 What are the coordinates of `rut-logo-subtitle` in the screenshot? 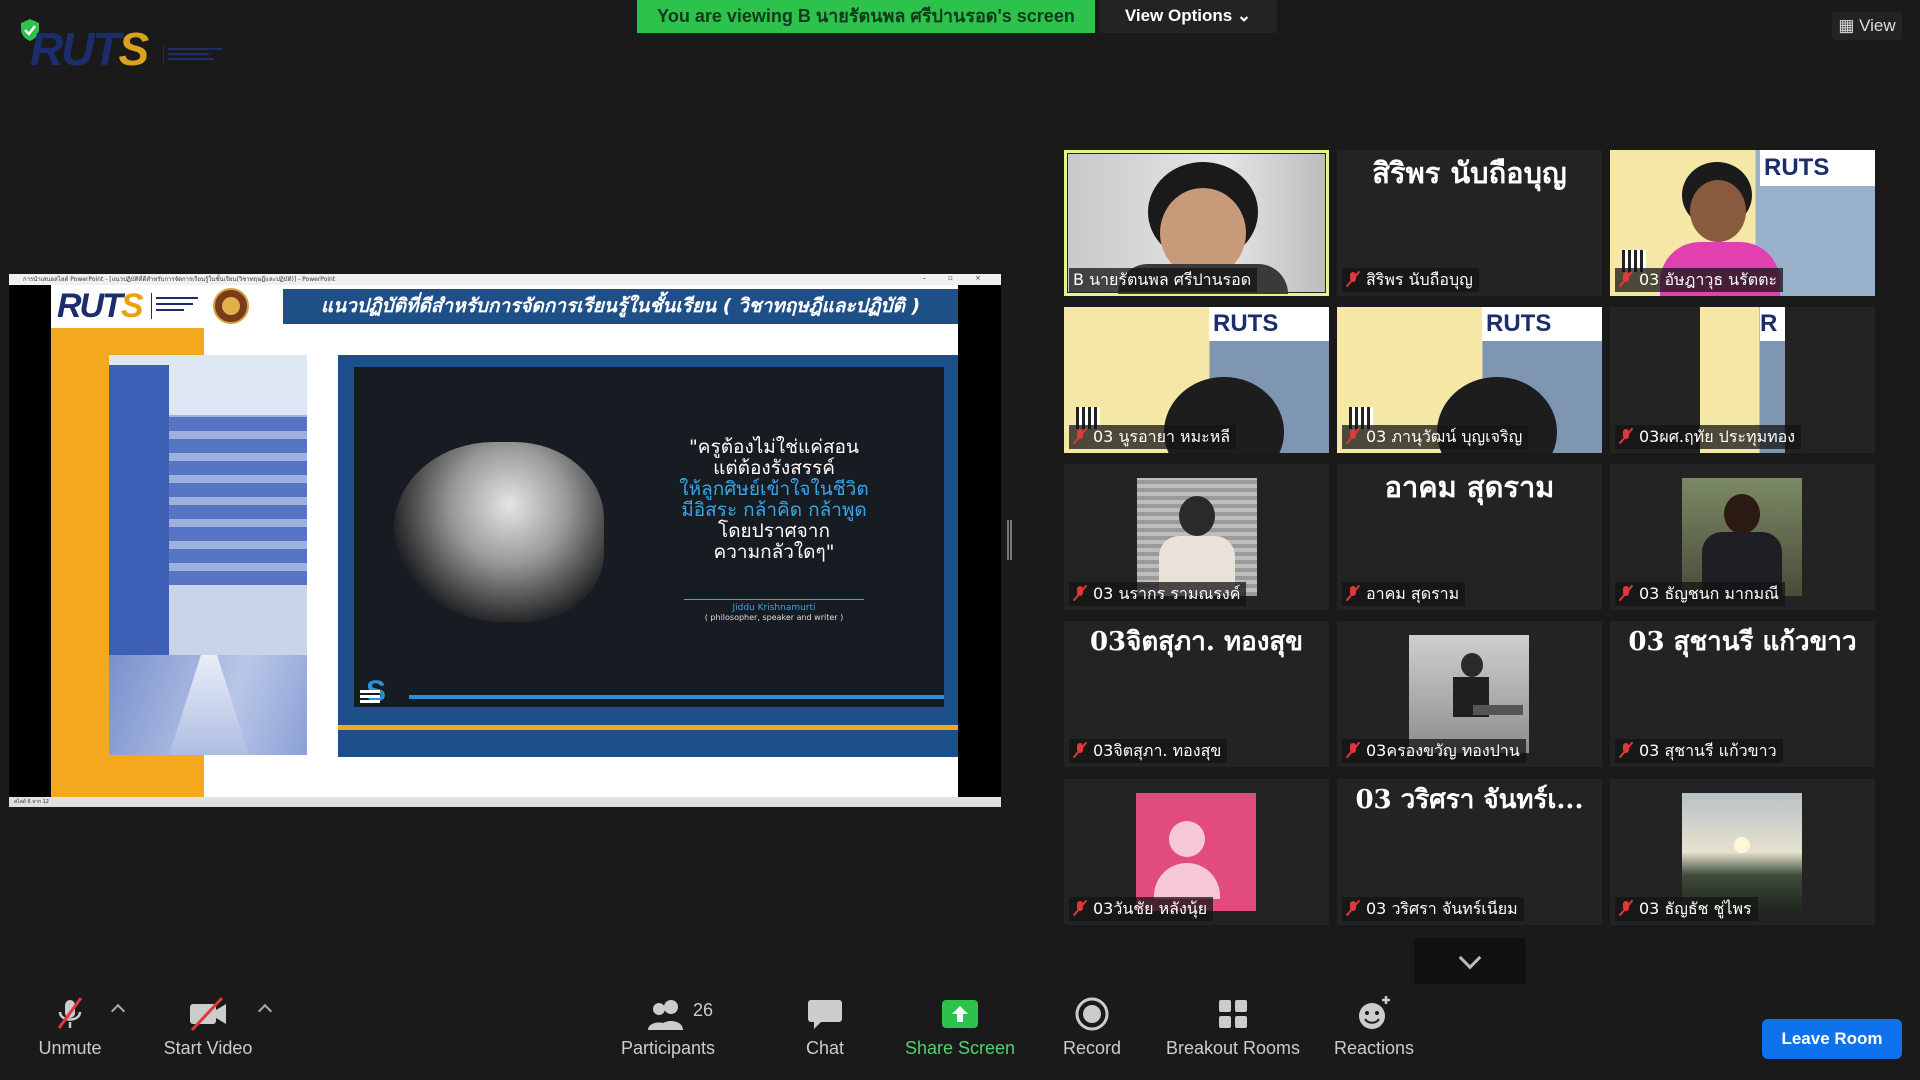 It's located at (192, 54).